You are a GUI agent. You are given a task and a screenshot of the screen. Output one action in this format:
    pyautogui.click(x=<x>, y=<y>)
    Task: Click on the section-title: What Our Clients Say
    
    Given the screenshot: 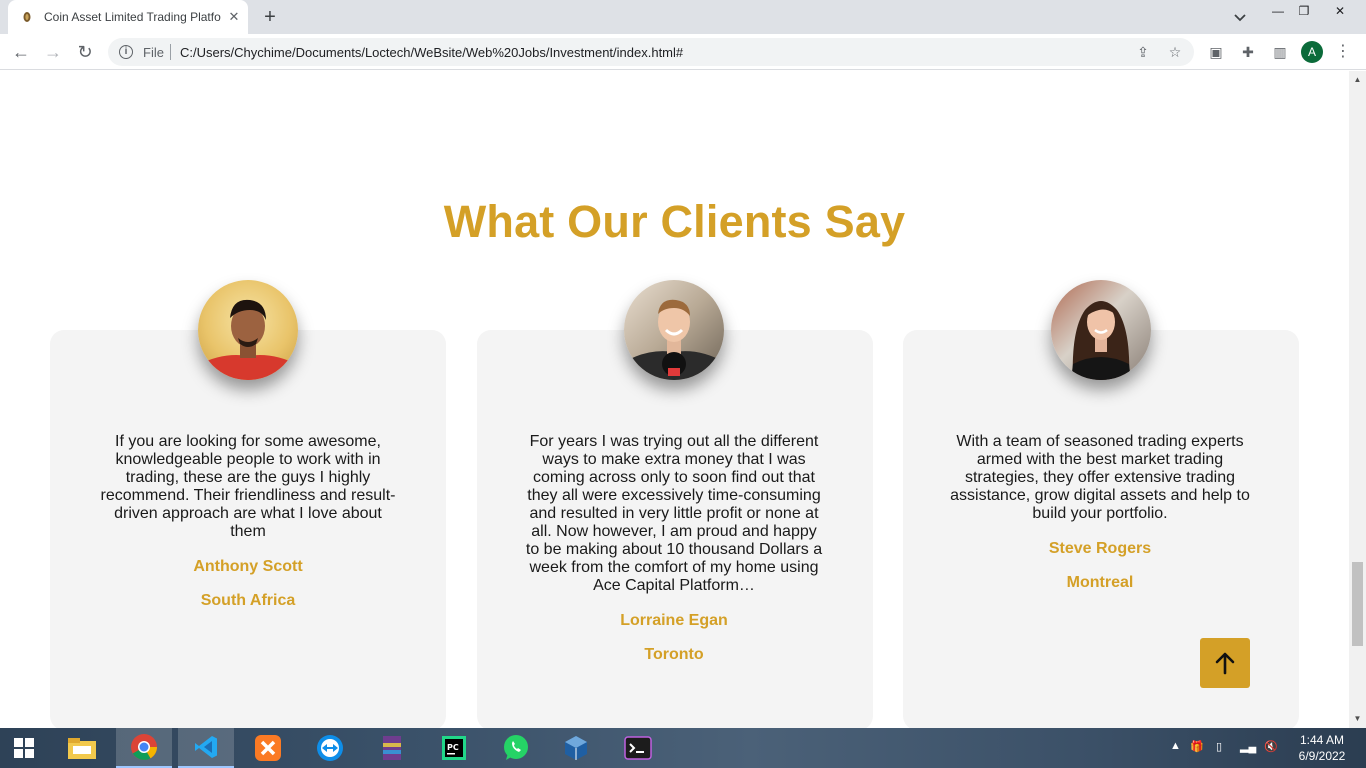 What is the action you would take?
    pyautogui.click(x=674, y=221)
    